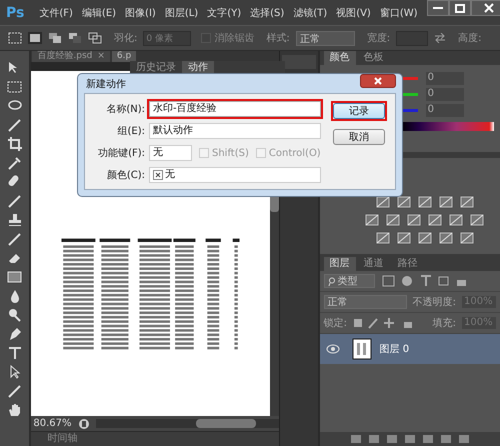 The height and width of the screenshot is (446, 500). Describe the element at coordinates (358, 111) in the screenshot. I see `dialog-button: 记录` at that location.